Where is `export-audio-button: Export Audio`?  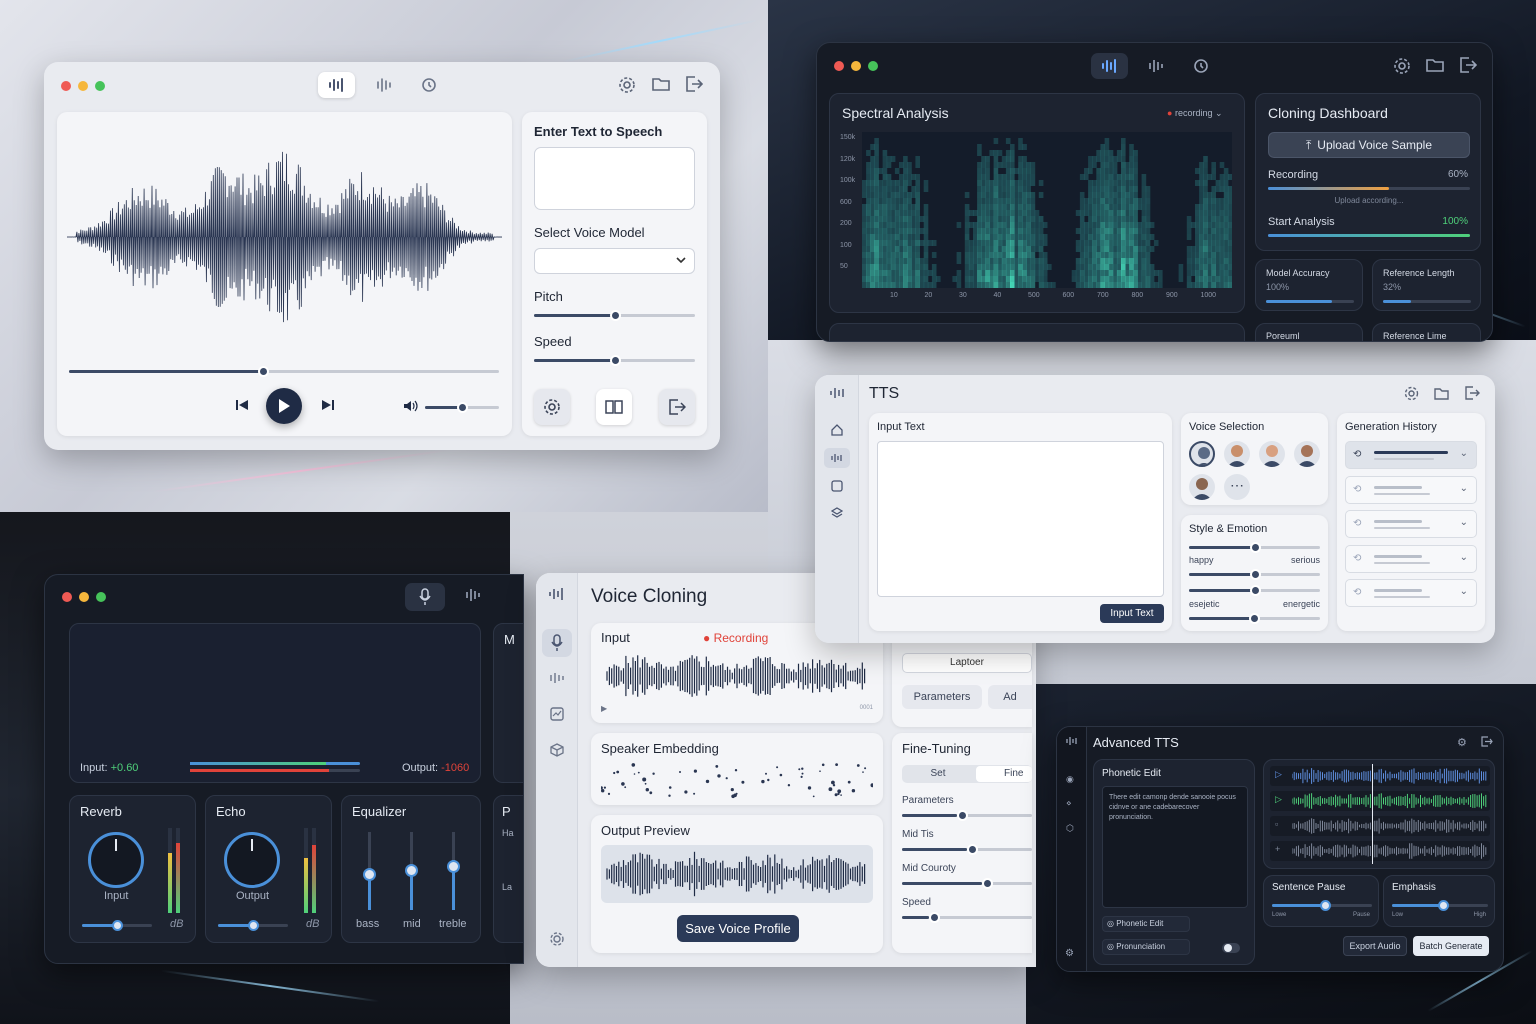 export-audio-button: Export Audio is located at coordinates (1375, 946).